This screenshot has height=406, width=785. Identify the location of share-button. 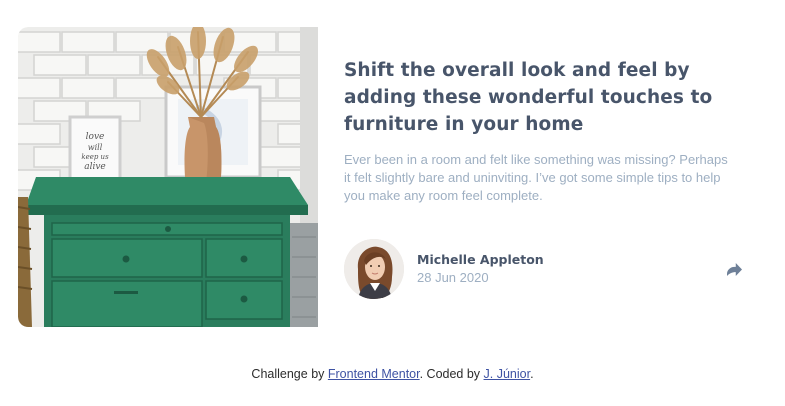
(734, 269).